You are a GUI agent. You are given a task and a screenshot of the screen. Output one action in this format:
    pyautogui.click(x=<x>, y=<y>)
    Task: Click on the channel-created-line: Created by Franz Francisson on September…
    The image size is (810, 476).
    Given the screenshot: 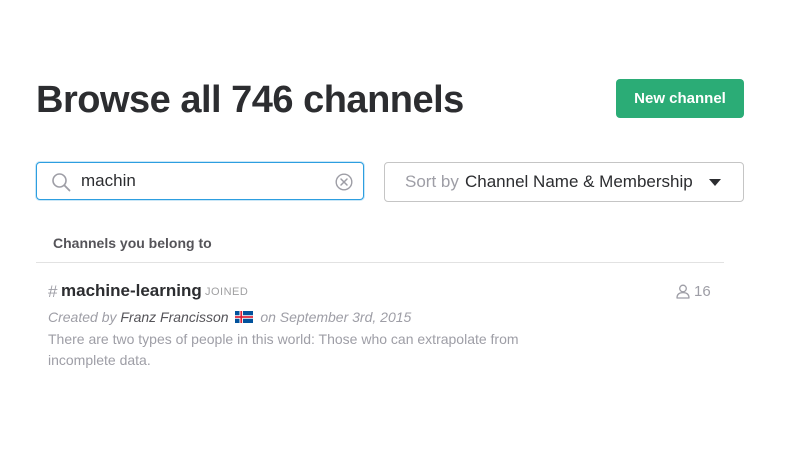 What is the action you would take?
    pyautogui.click(x=229, y=317)
    